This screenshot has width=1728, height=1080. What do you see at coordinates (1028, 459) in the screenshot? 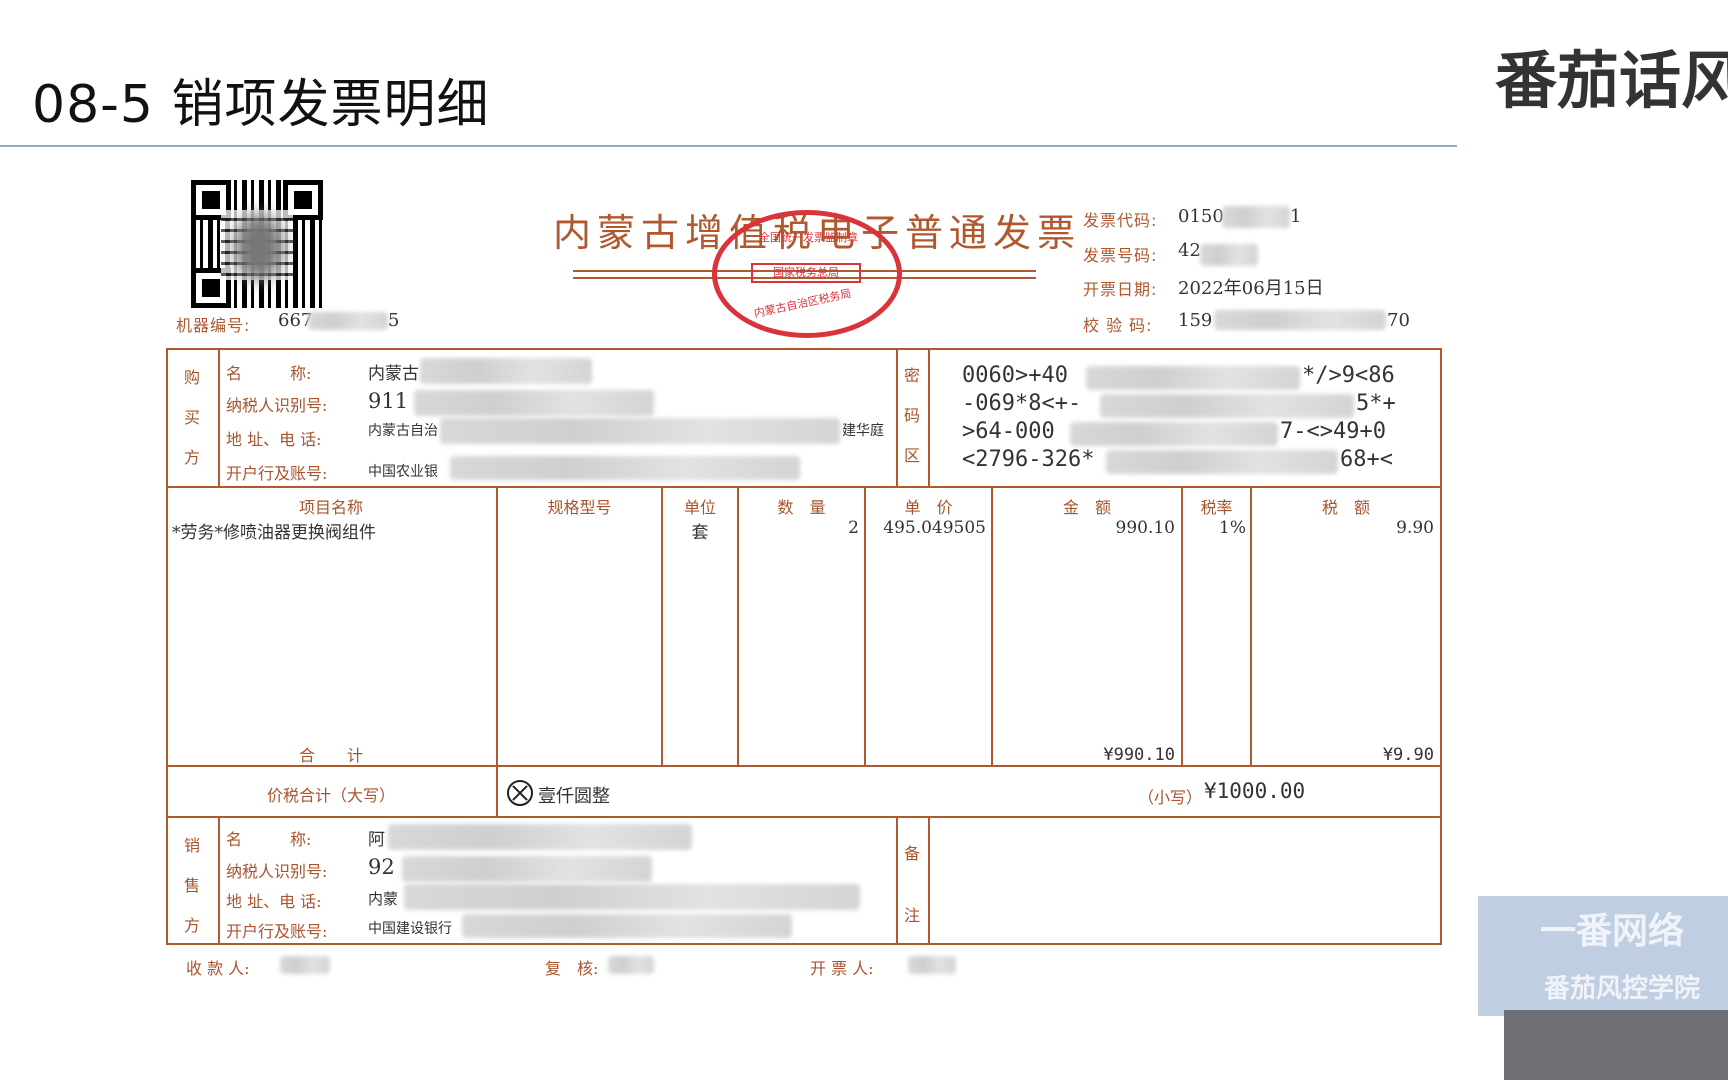
I see `cipher-line-4: <2796-326*` at bounding box center [1028, 459].